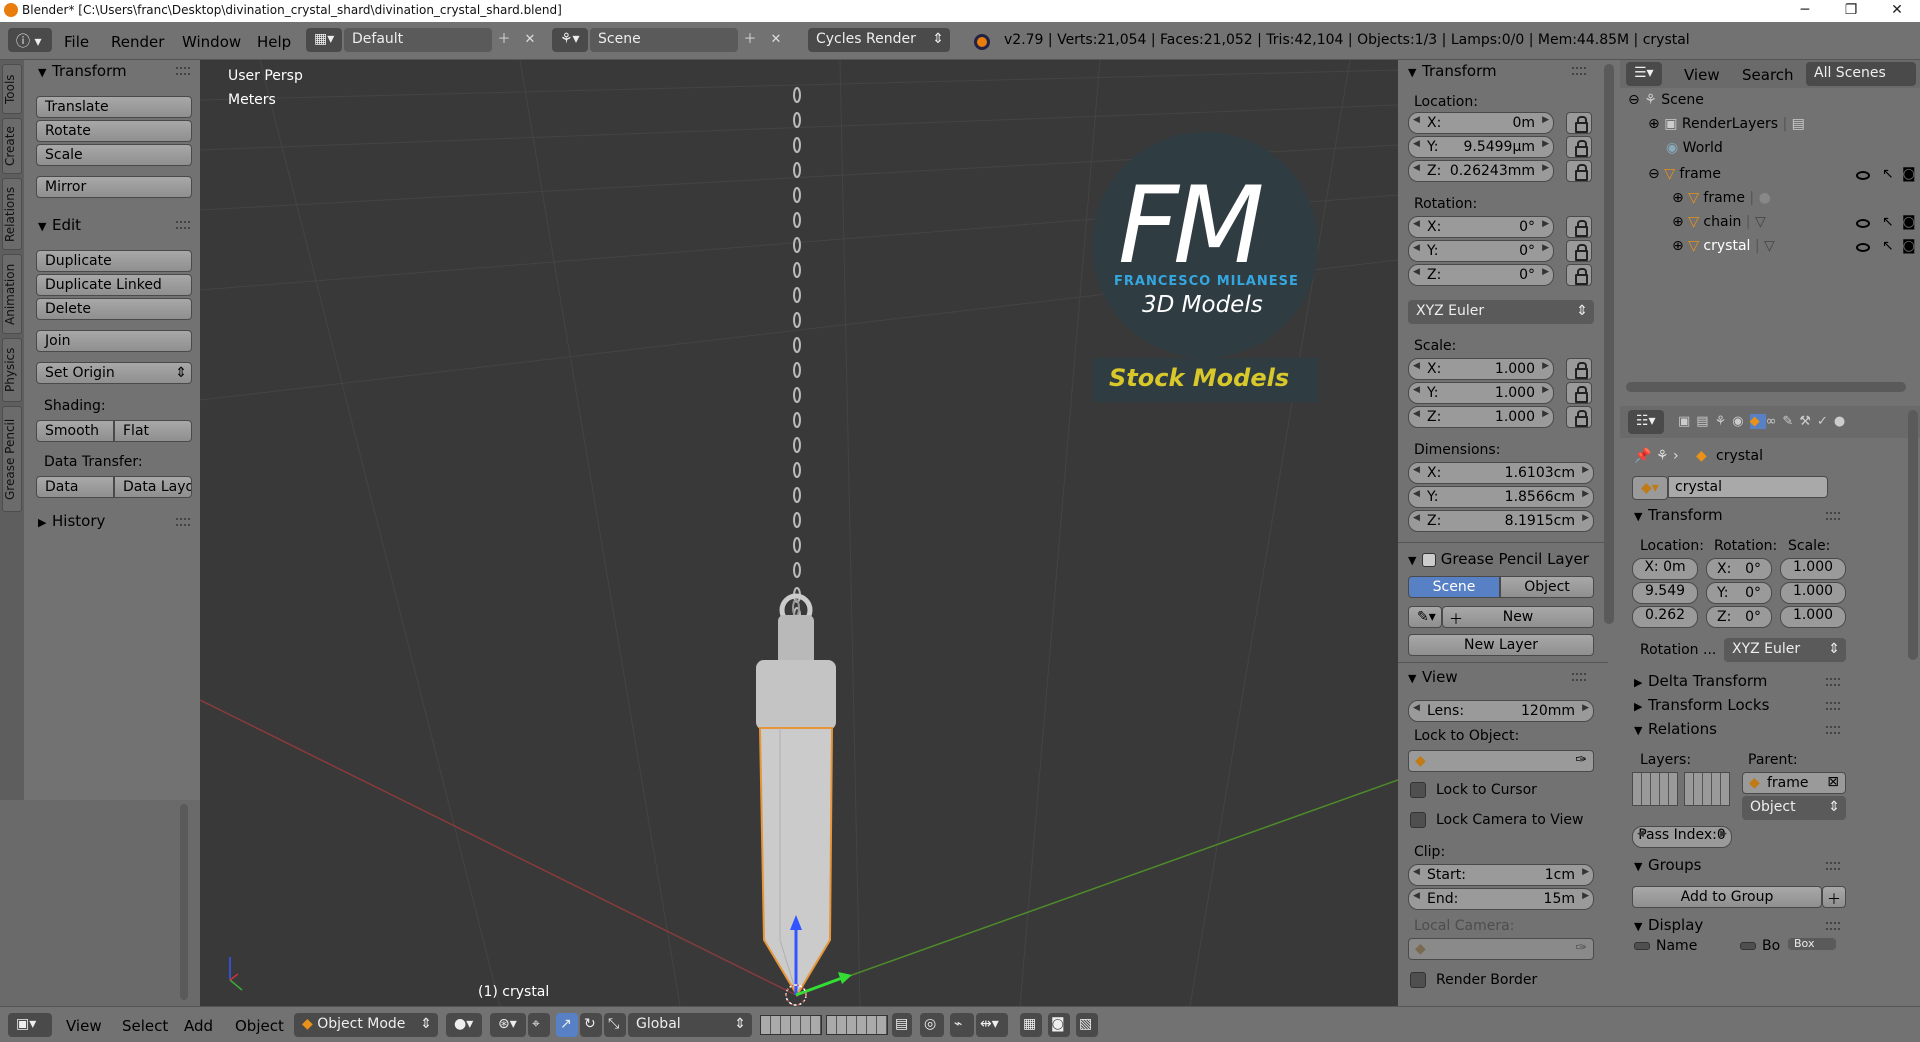  I want to click on close-button: ✕, so click(1897, 11).